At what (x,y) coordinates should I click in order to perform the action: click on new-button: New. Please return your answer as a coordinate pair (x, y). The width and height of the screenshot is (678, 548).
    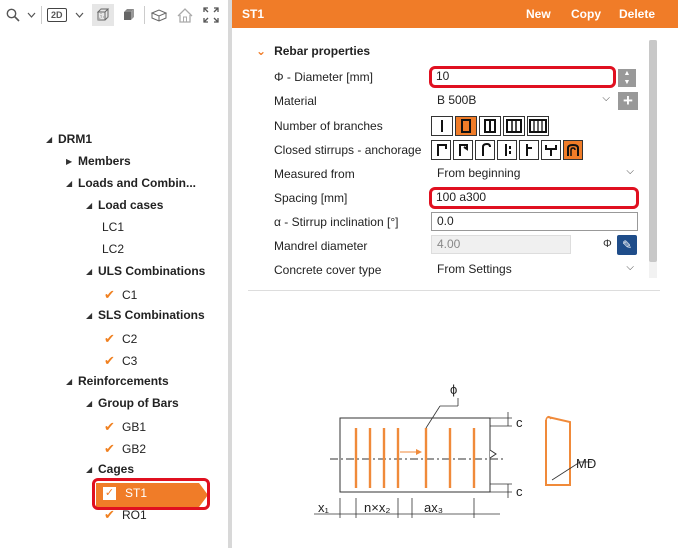
    Looking at the image, I should click on (538, 14).